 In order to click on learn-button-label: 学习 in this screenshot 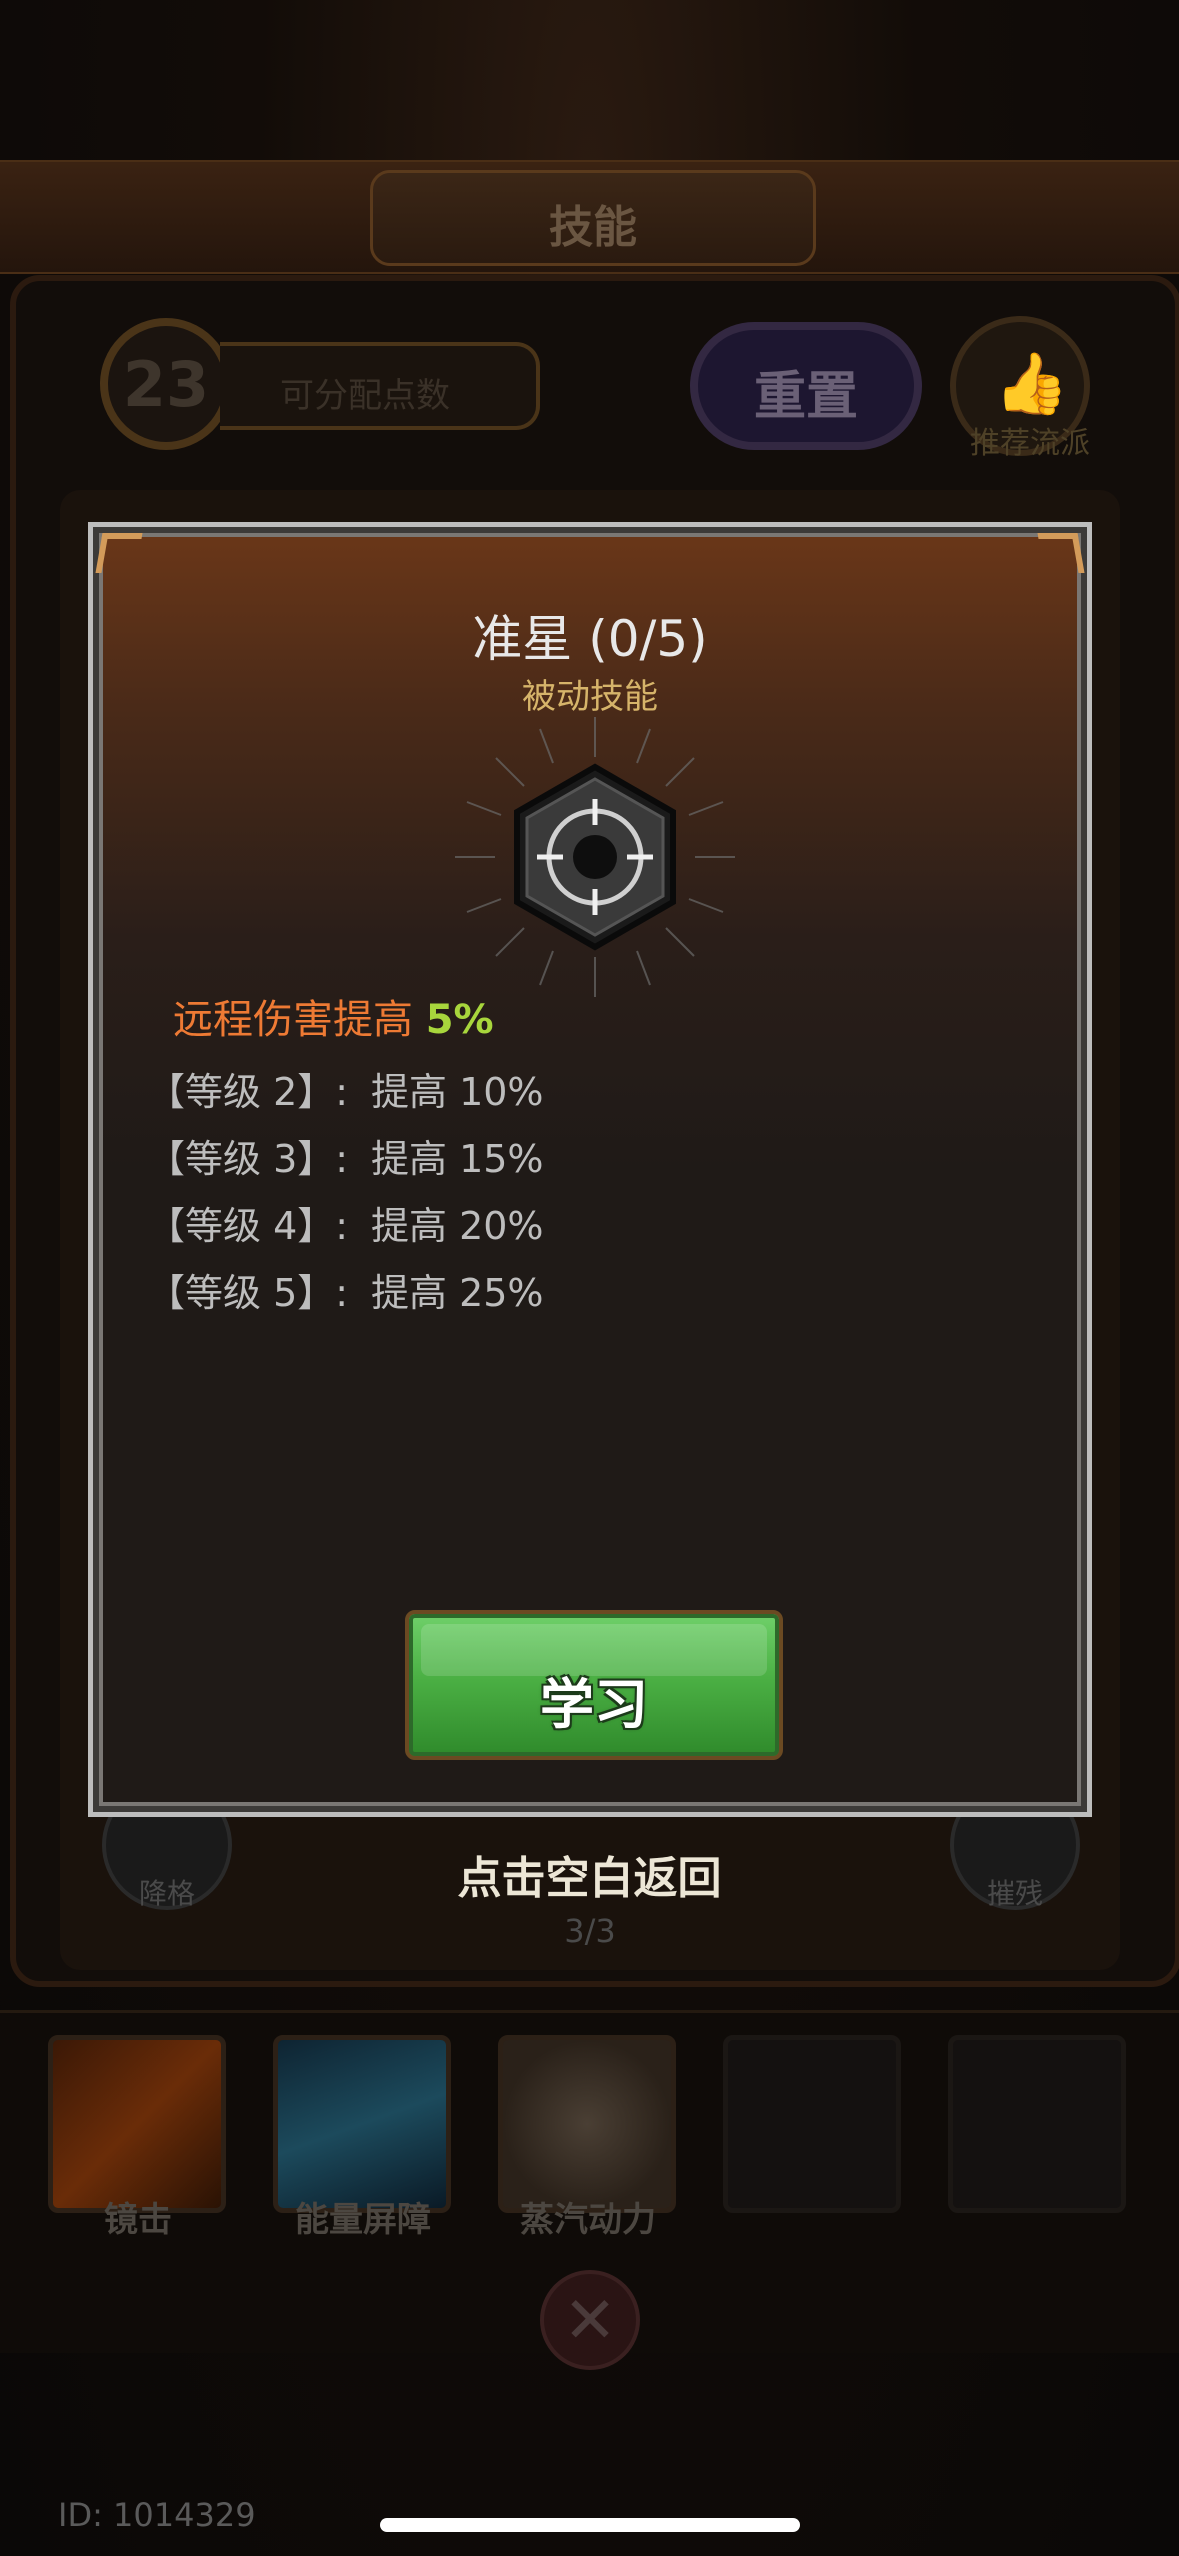, I will do `click(594, 1704)`.